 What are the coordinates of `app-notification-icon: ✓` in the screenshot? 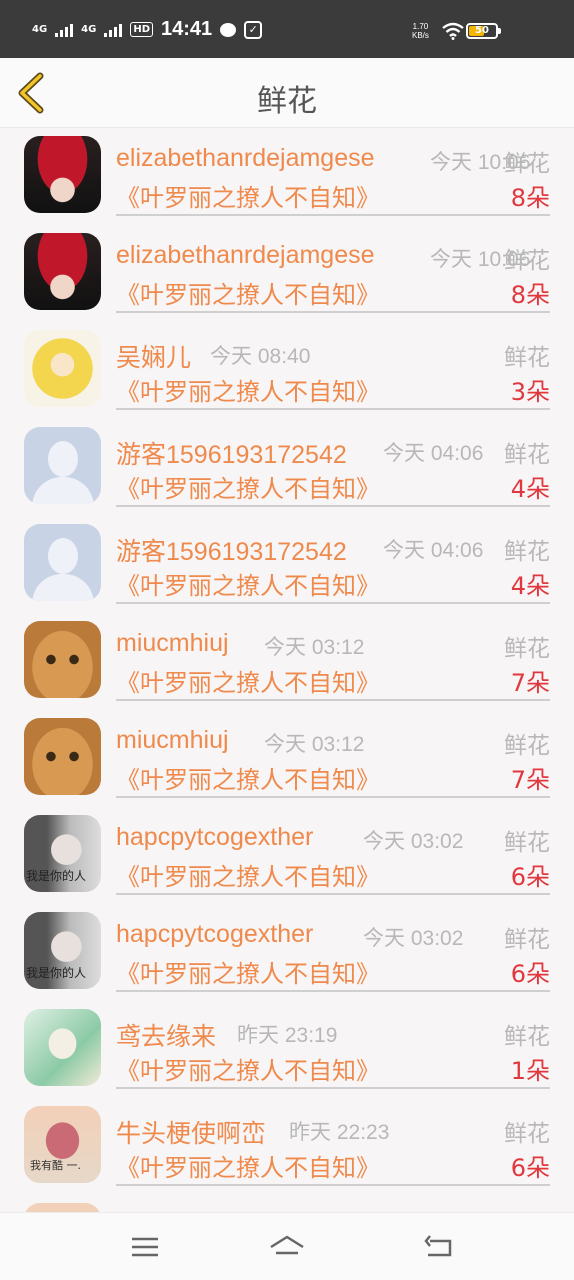 It's located at (253, 29).